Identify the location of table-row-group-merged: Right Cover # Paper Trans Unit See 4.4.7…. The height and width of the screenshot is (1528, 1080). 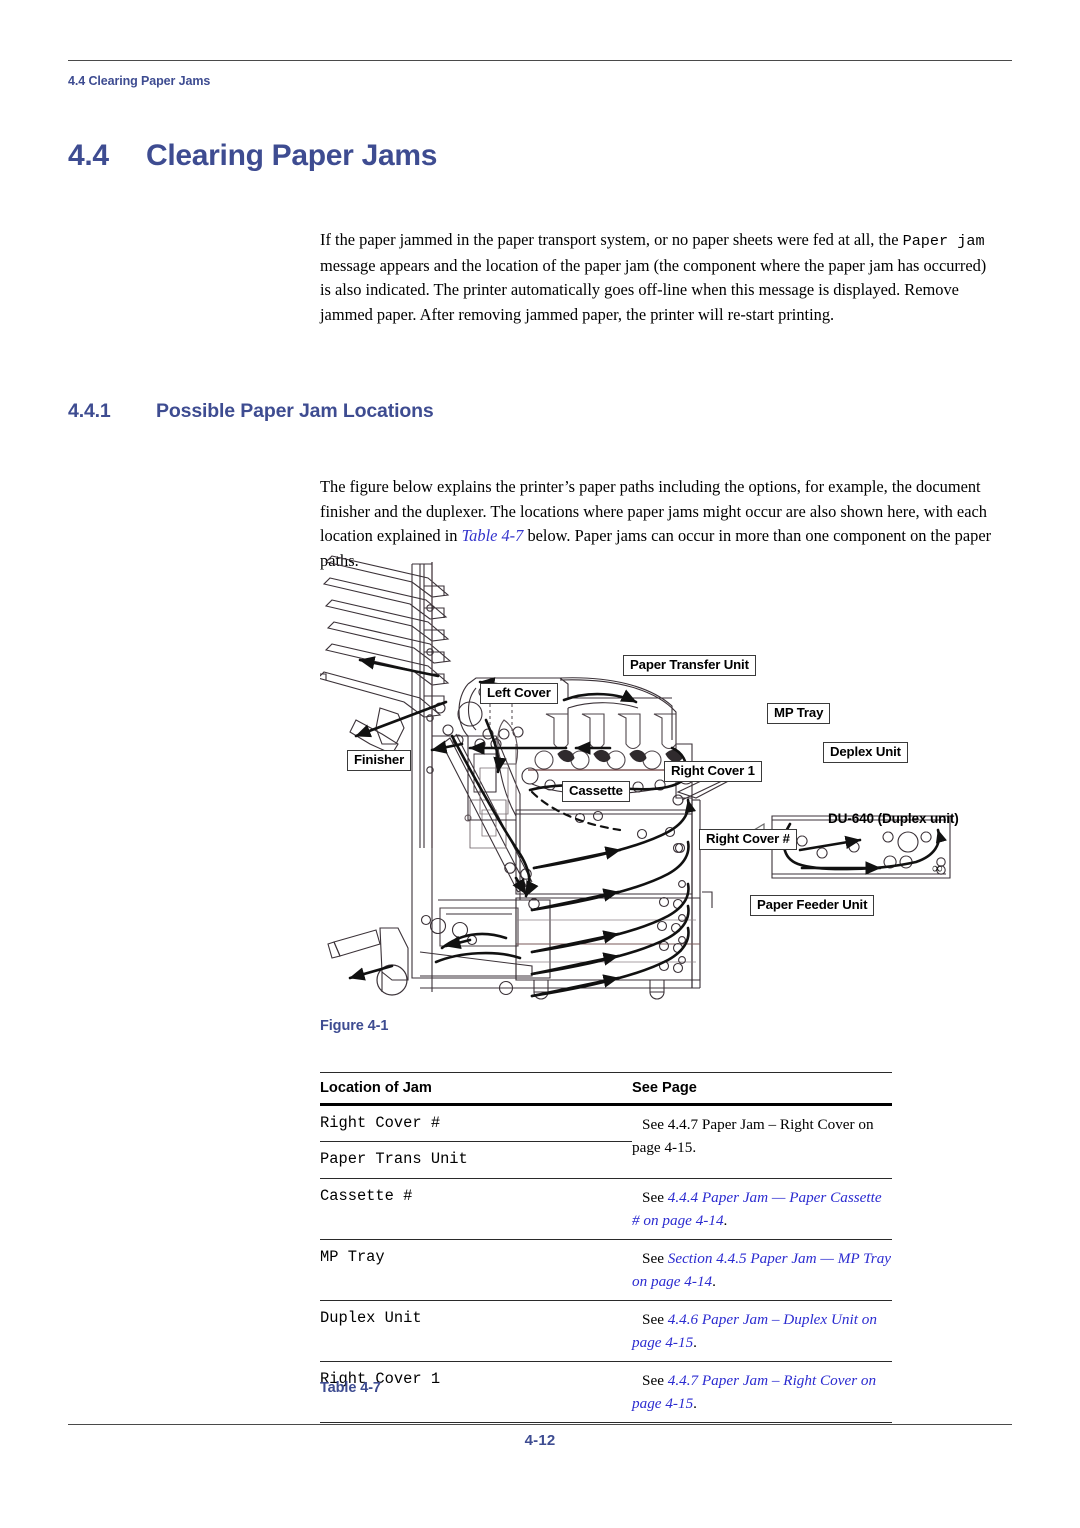
(606, 1142).